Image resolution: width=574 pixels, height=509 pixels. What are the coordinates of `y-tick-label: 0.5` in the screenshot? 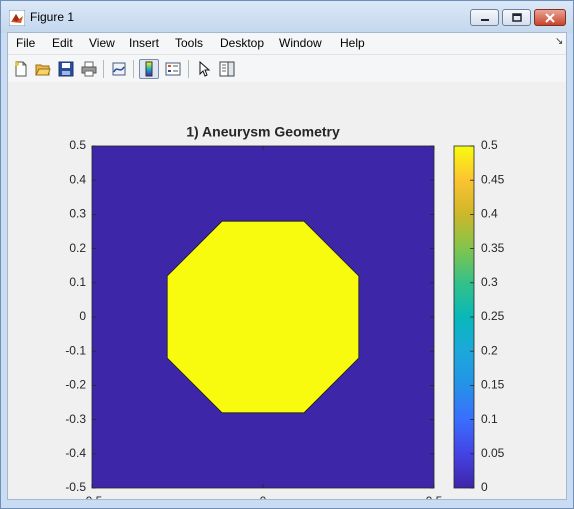 It's located at (77, 145).